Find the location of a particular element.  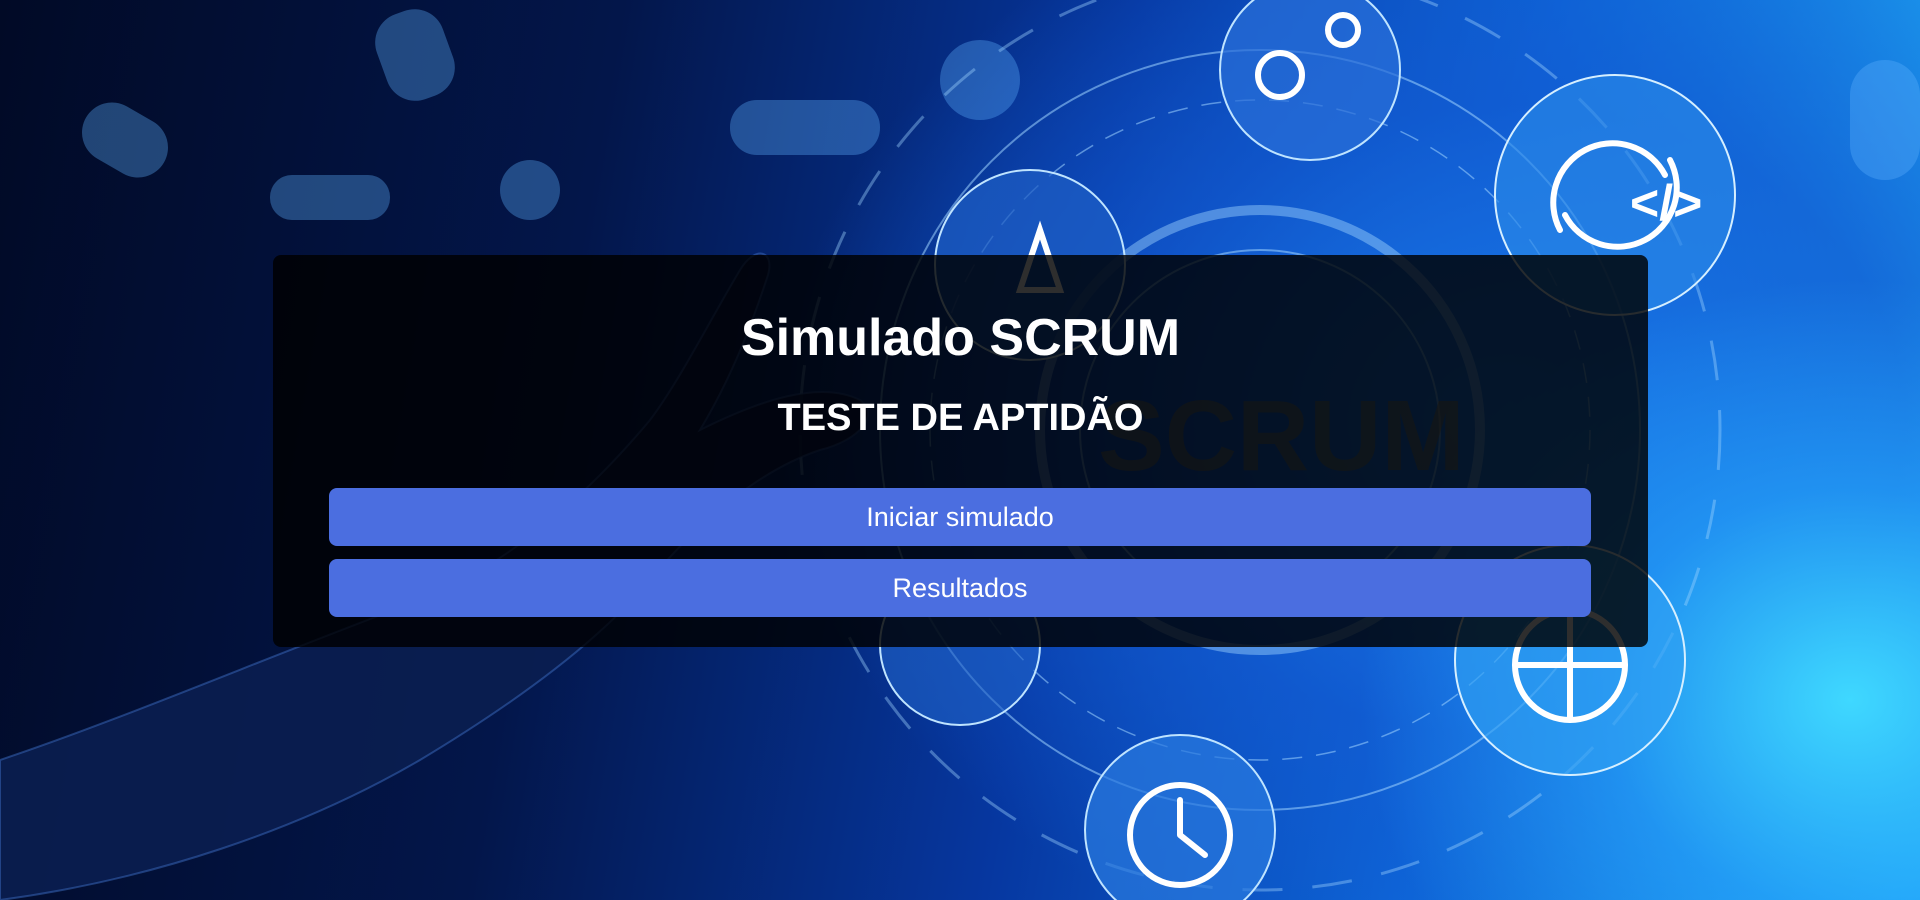

start-simulation-button: Iniciar simulado is located at coordinates (960, 517).